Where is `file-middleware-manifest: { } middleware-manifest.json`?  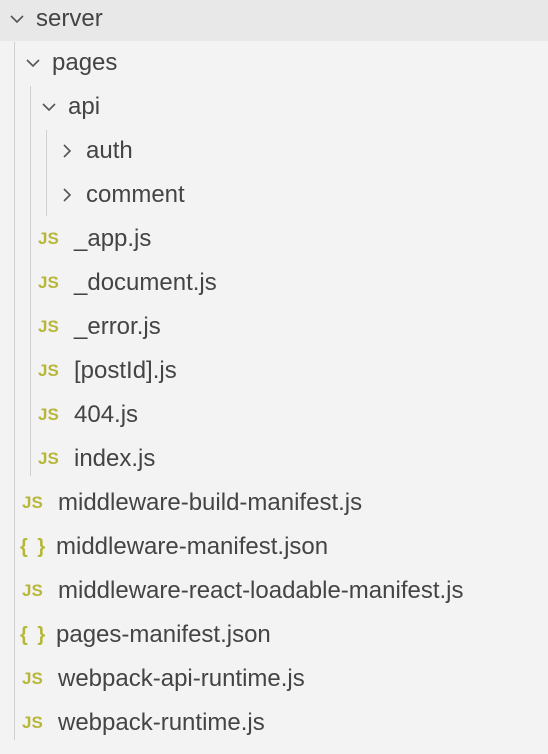
file-middleware-manifest: { } middleware-manifest.json is located at coordinates (274, 547).